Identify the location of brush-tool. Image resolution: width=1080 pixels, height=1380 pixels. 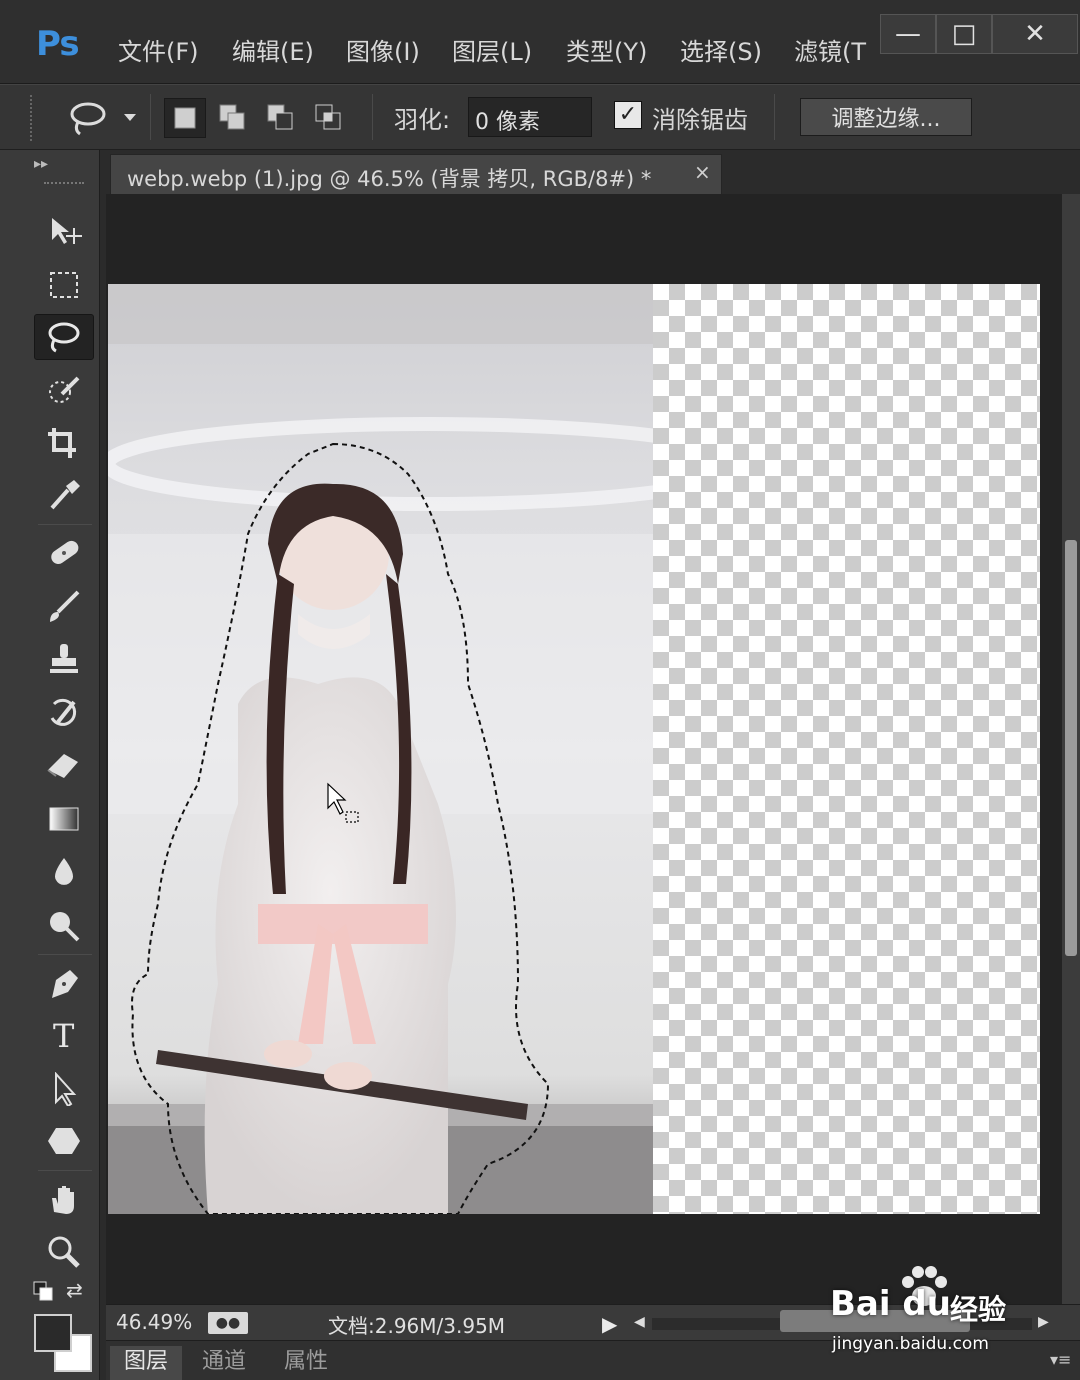
(64, 607).